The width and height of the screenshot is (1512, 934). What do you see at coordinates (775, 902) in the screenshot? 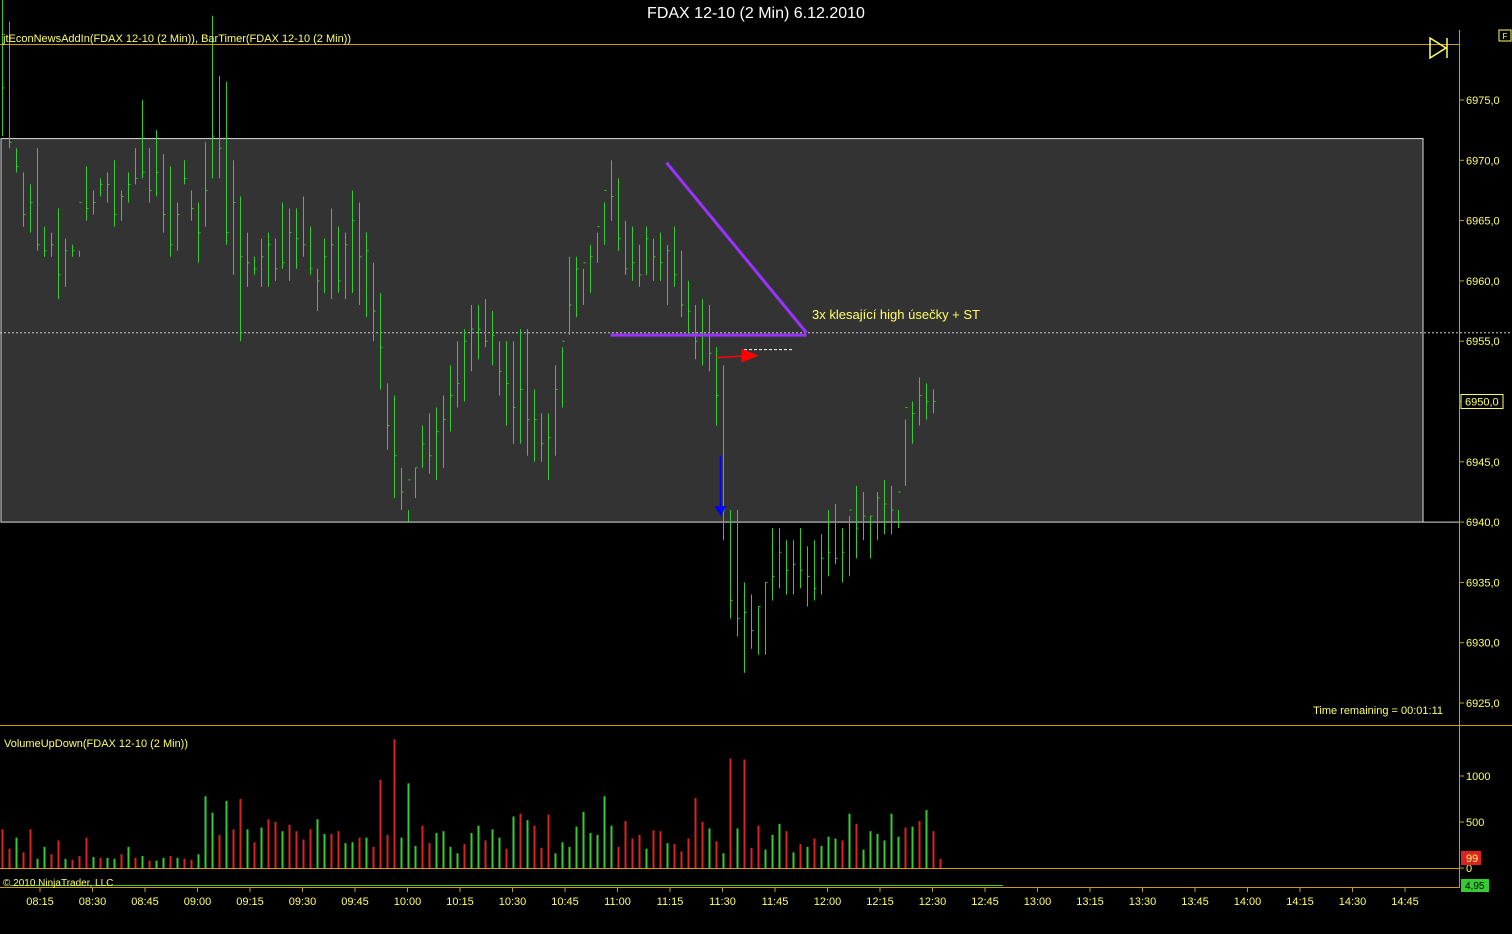
I see `time-tick-label: 11:45` at bounding box center [775, 902].